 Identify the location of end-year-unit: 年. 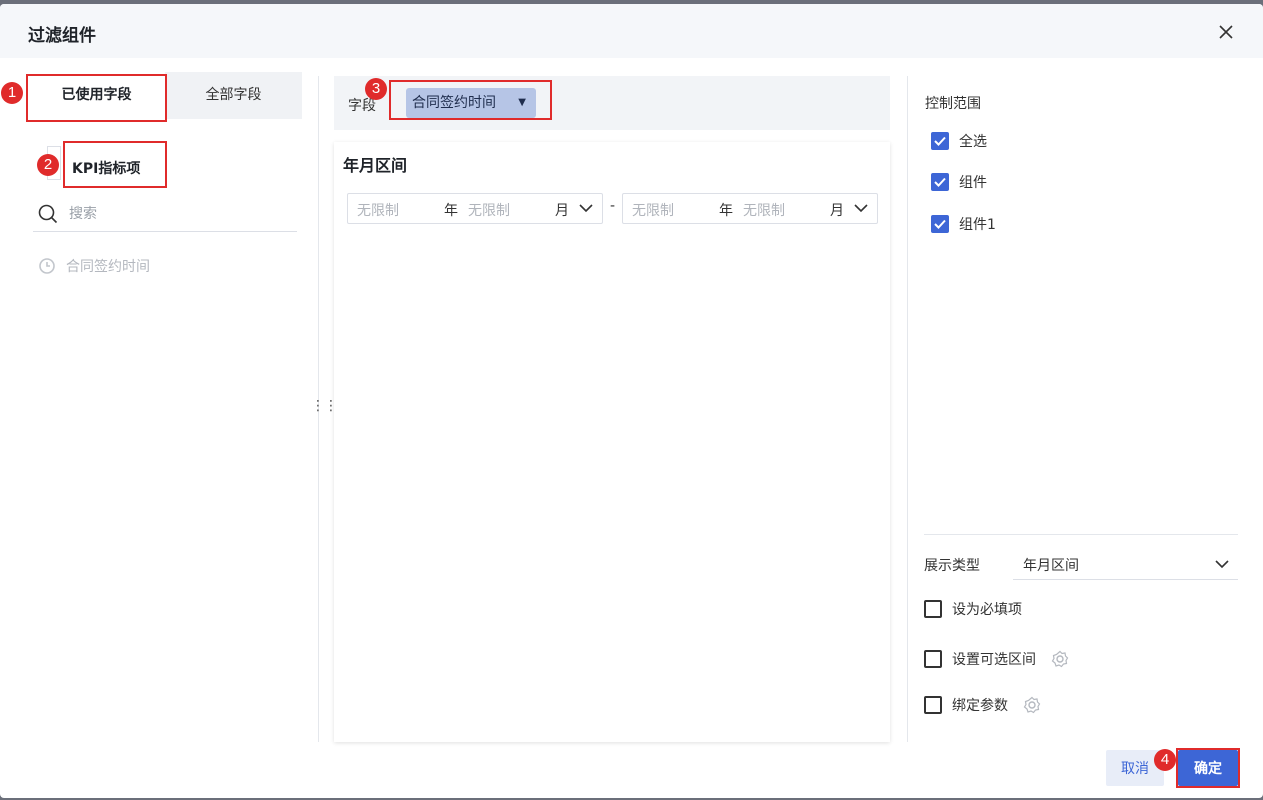
(726, 211).